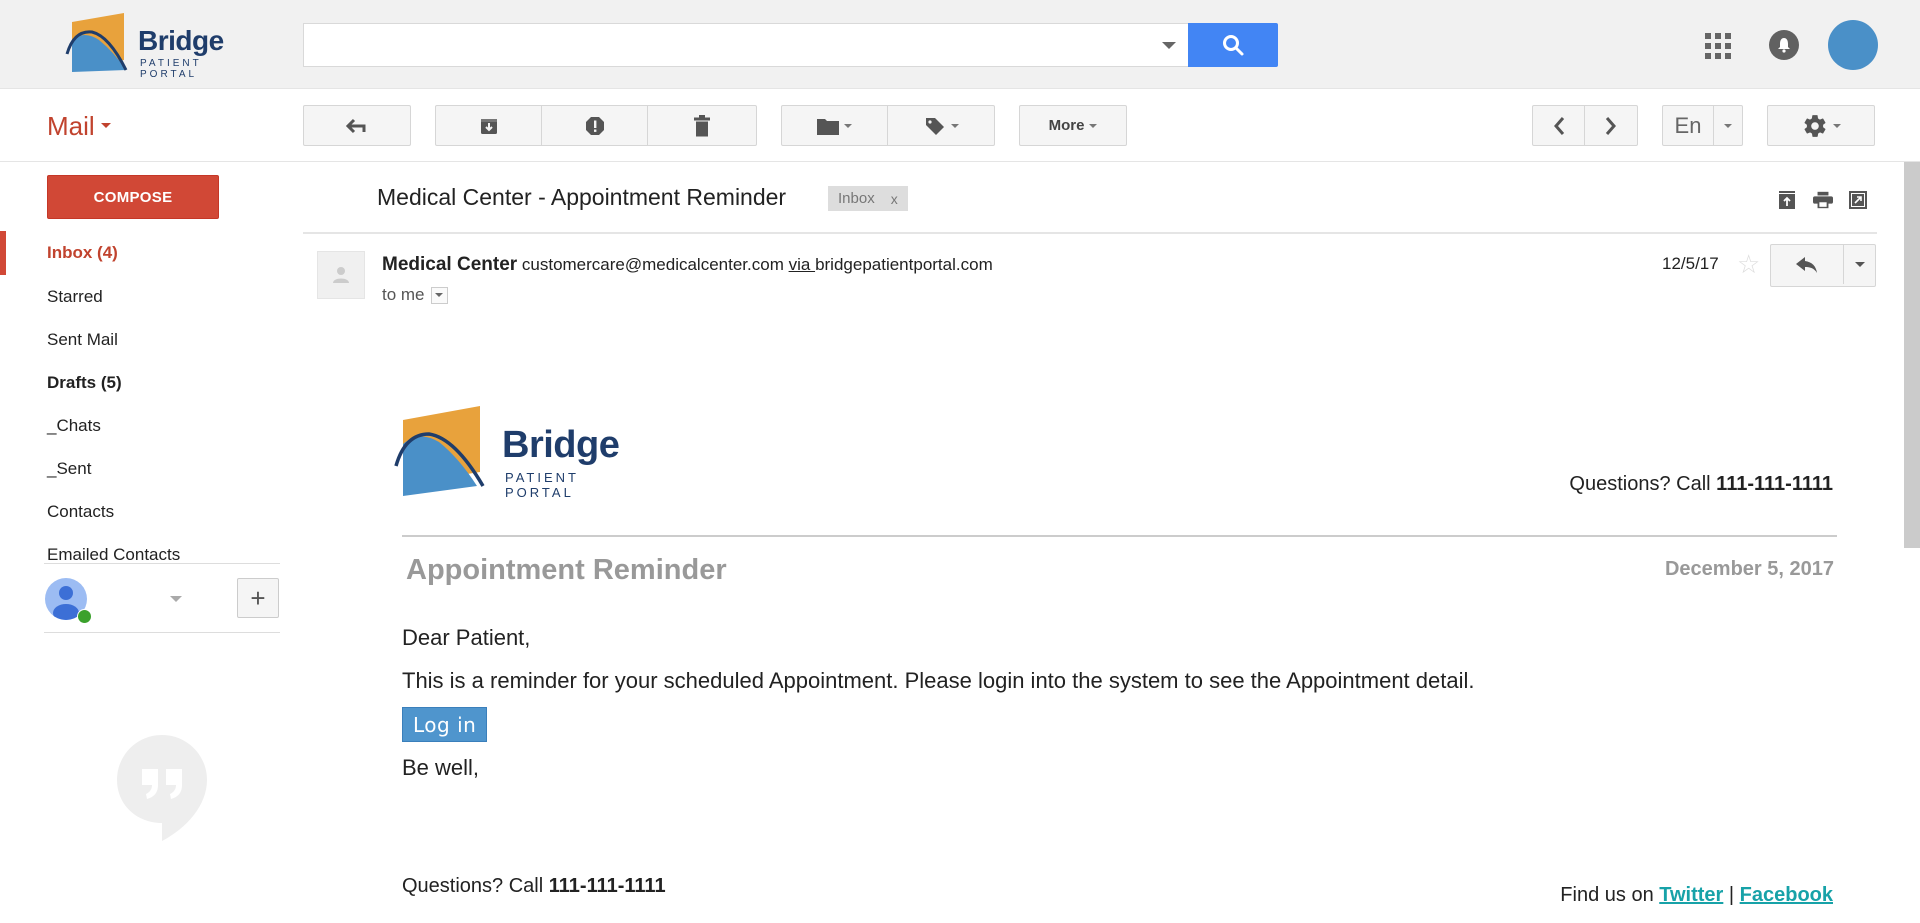 This screenshot has width=1920, height=923. I want to click on organize-button-group, so click(888, 125).